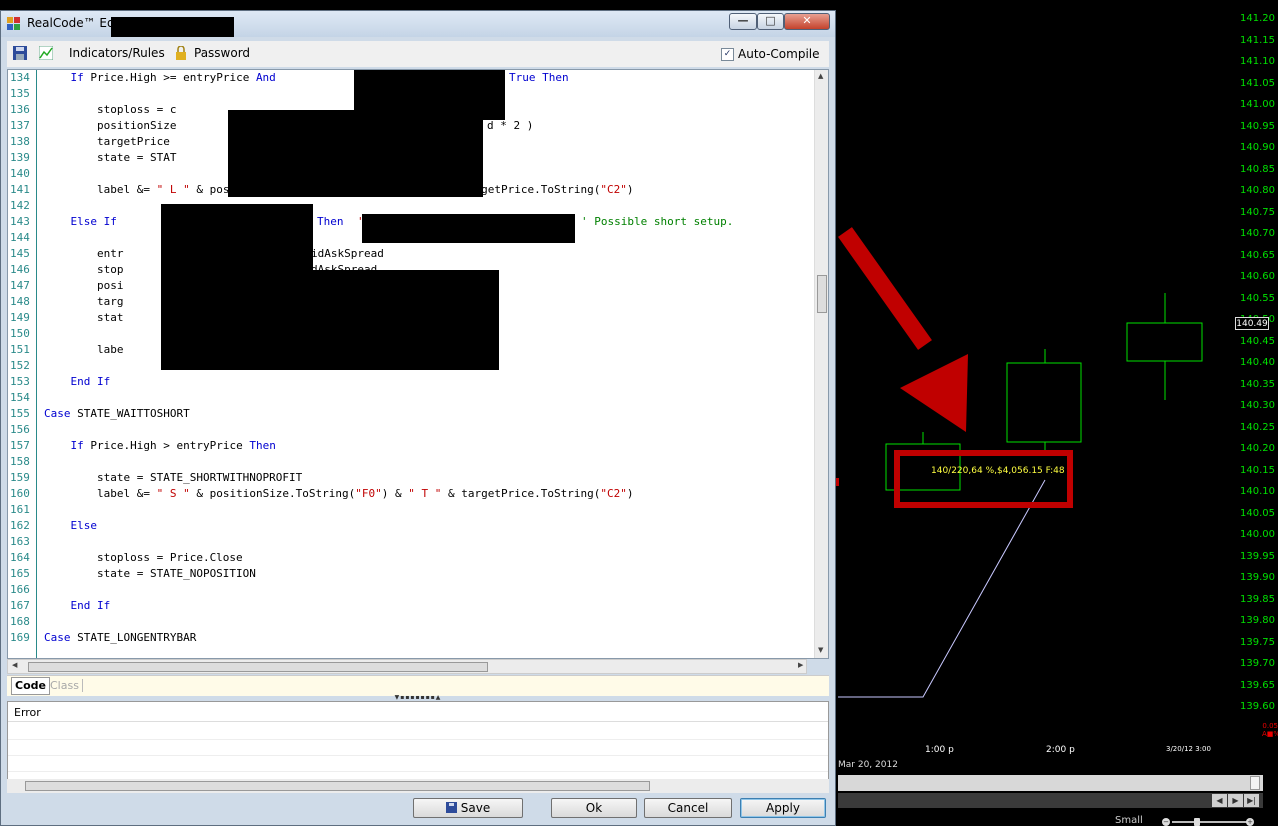 The width and height of the screenshot is (1278, 826). What do you see at coordinates (13, 23) in the screenshot?
I see `app-icon` at bounding box center [13, 23].